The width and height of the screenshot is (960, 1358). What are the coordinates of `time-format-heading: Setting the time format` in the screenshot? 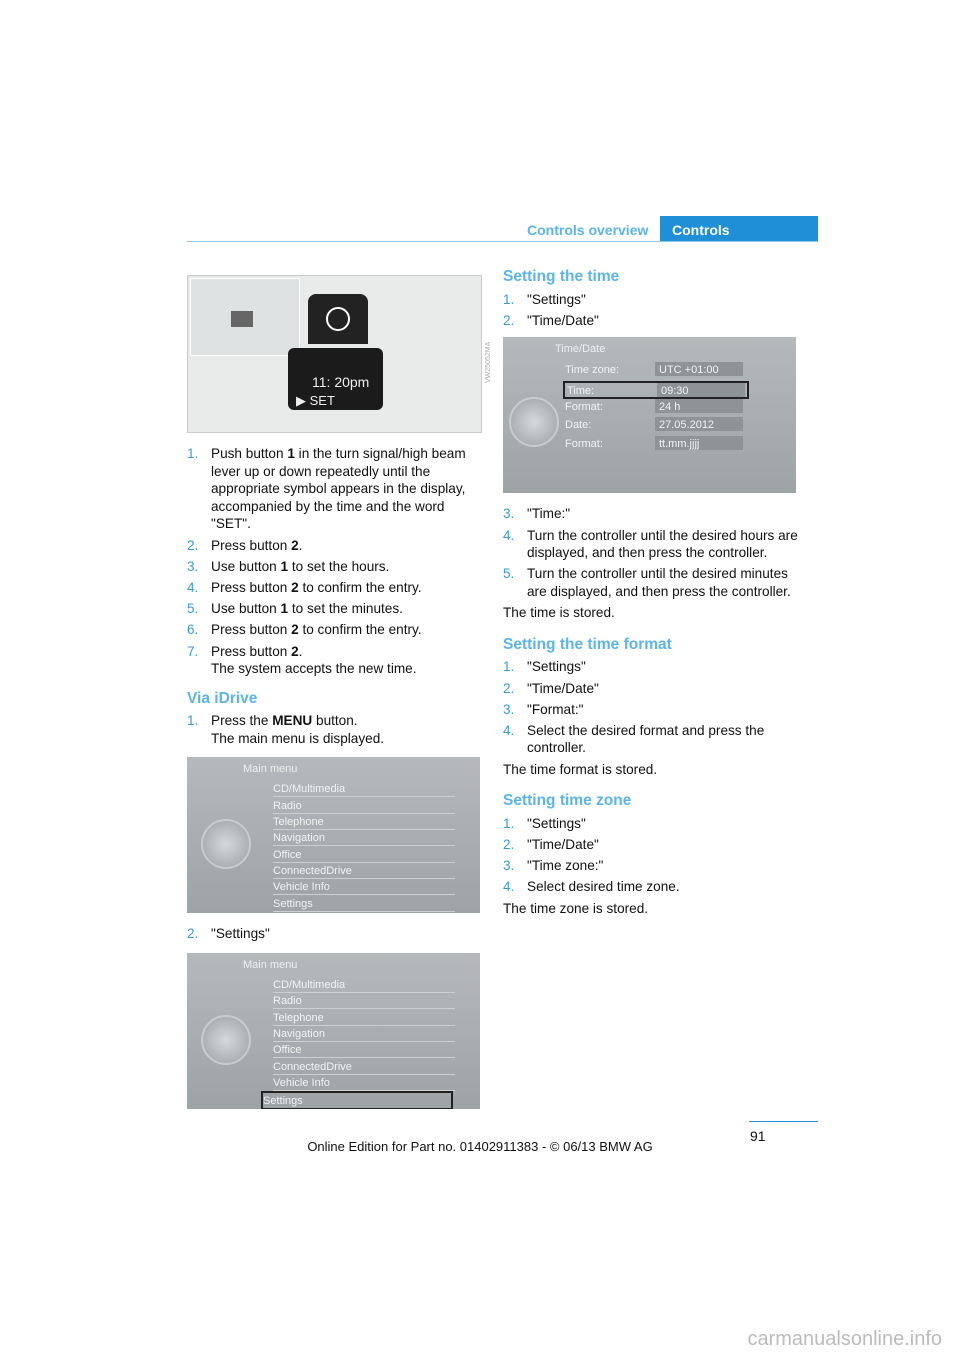 It's located at (587, 644).